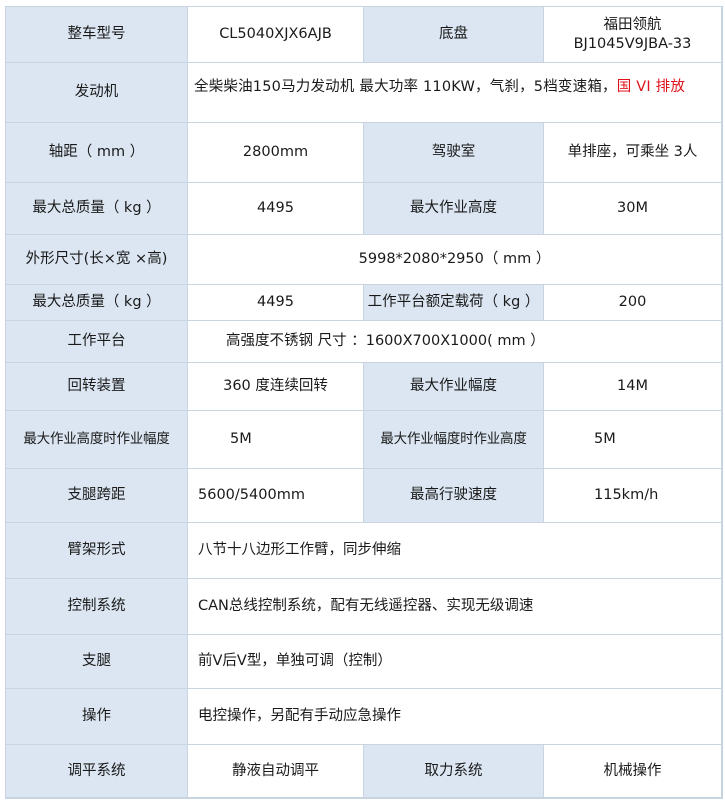 Image resolution: width=725 pixels, height=803 pixels. What do you see at coordinates (455, 93) in the screenshot?
I see `value-engine: 全柴柴油150马力发动机 最大功率 110KW，气刹，5档变速箱，国 VI 排放` at bounding box center [455, 93].